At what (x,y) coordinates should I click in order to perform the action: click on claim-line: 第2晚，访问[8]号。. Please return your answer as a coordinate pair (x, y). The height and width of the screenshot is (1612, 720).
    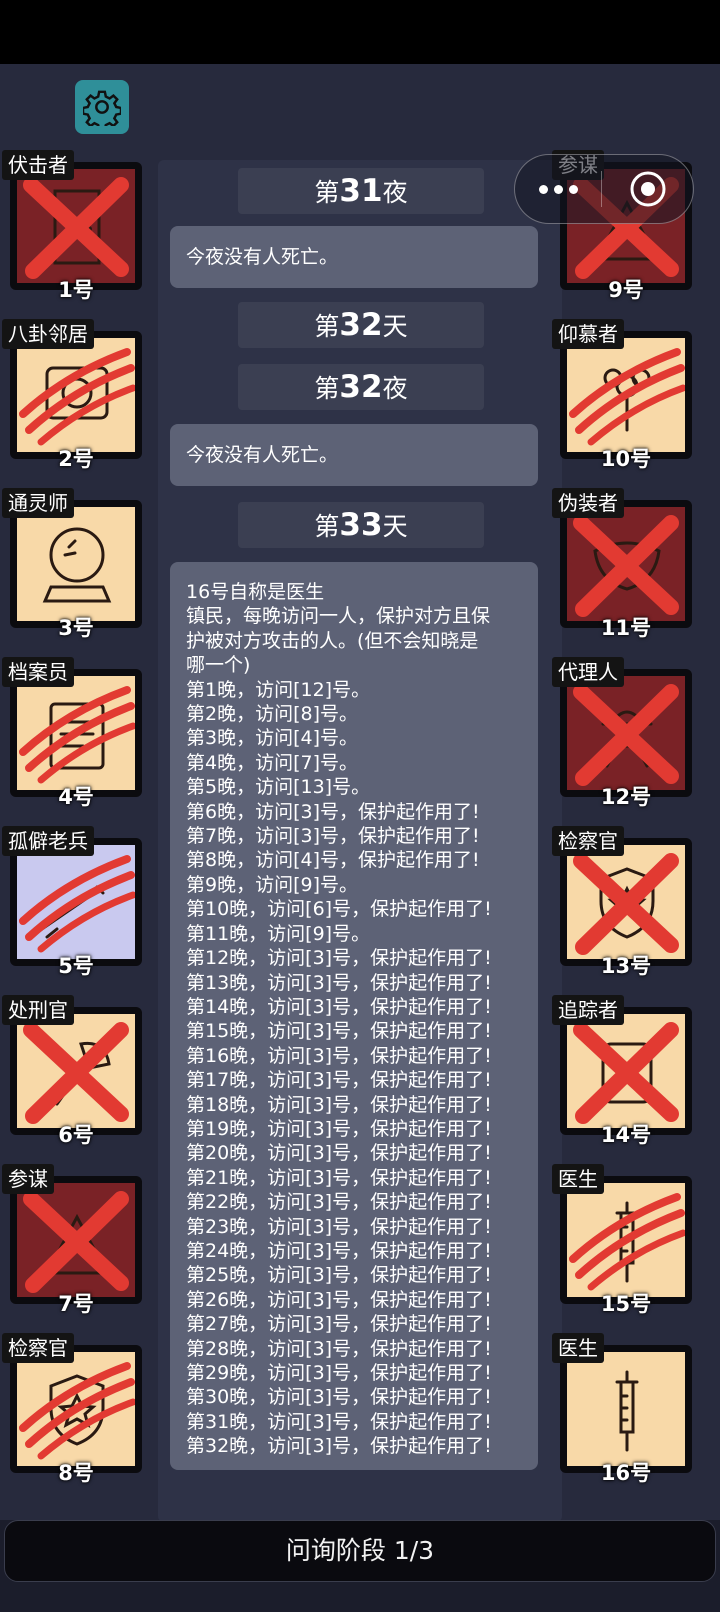
    Looking at the image, I should click on (272, 714).